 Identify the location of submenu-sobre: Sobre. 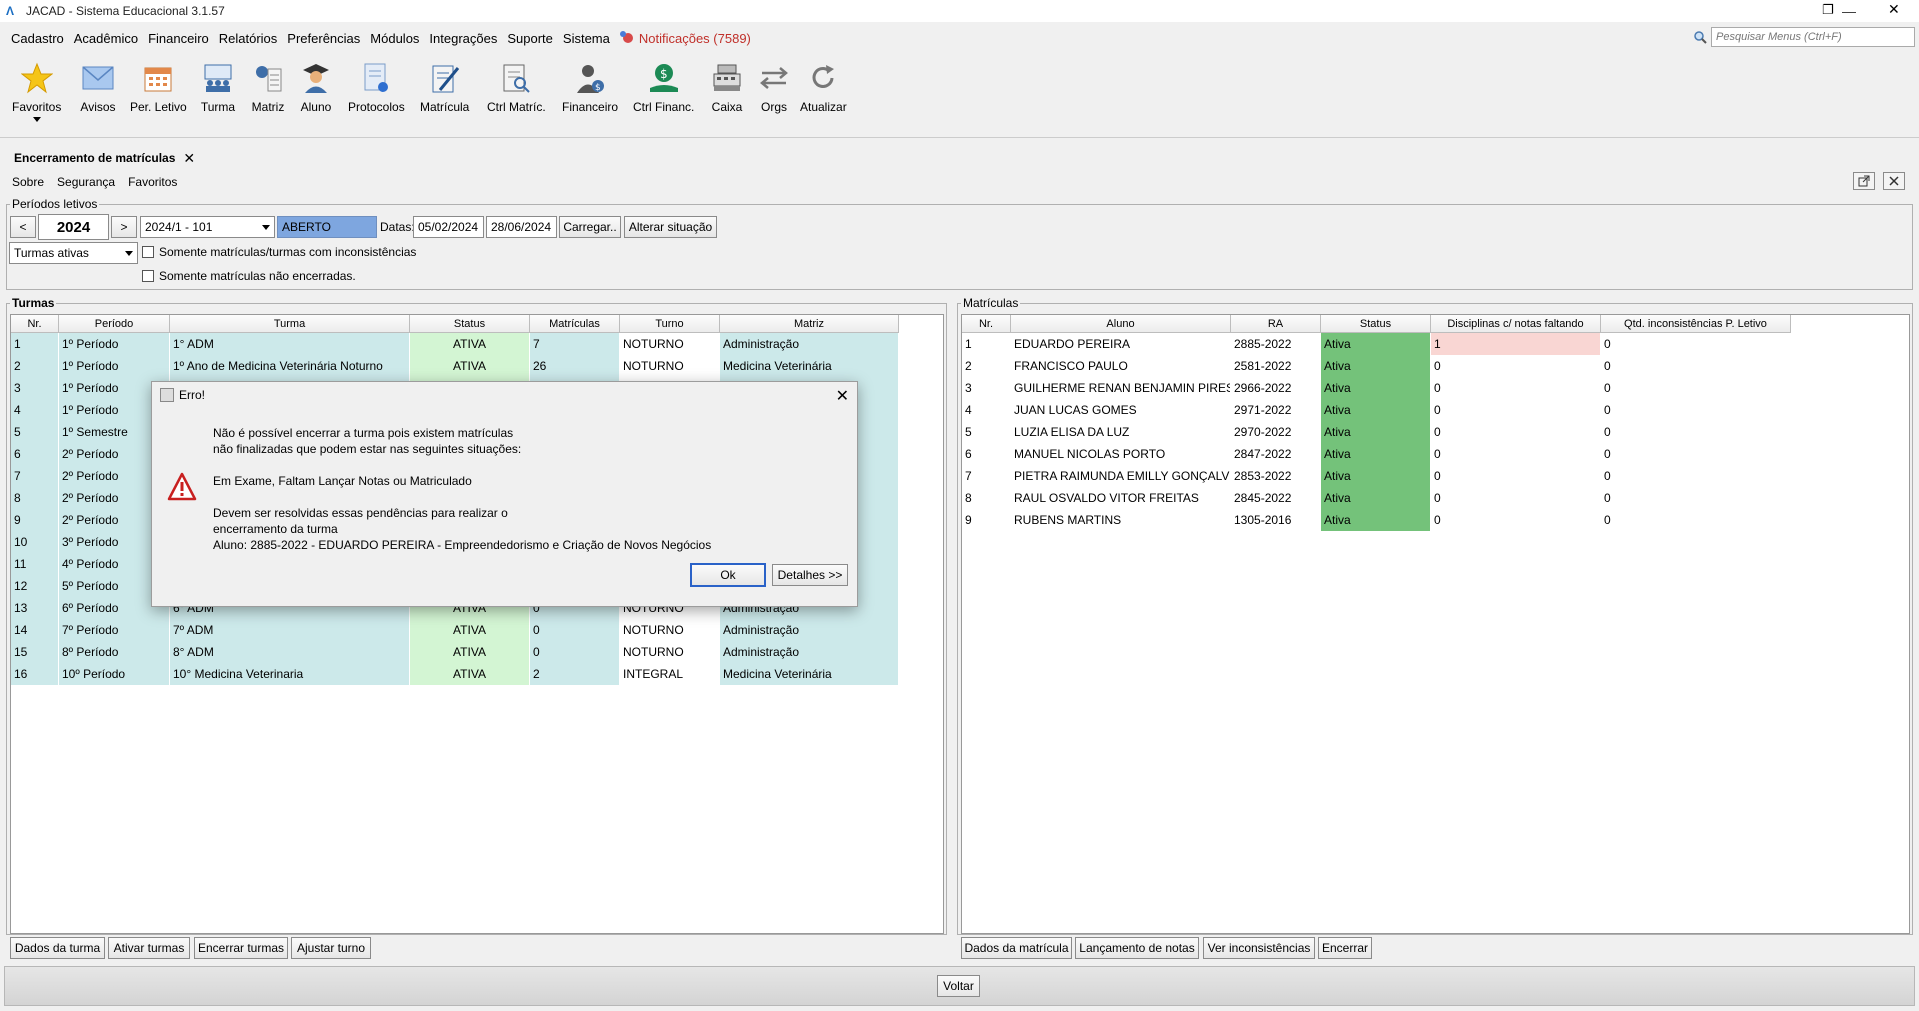
(28, 182).